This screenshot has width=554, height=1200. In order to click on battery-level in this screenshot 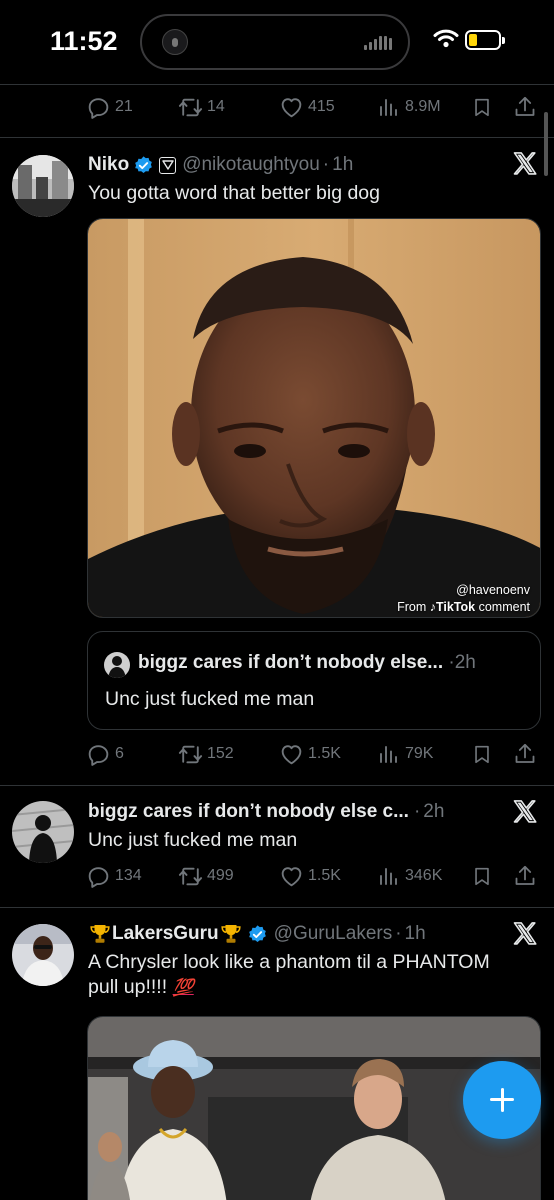, I will do `click(473, 40)`.